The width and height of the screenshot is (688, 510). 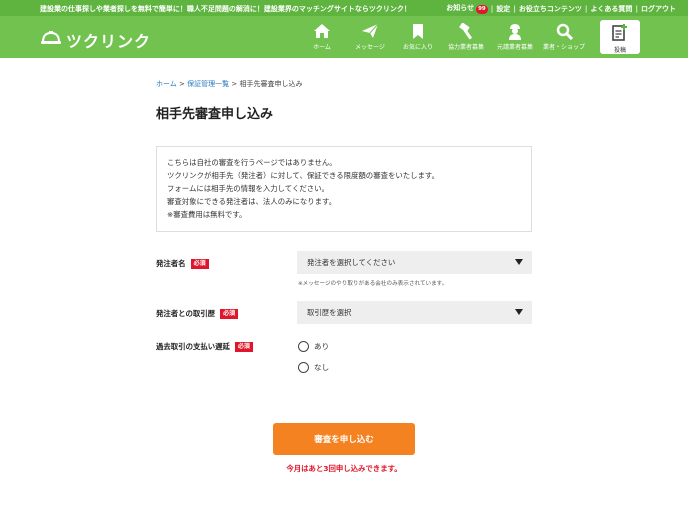 I want to click on search-icon, so click(x=564, y=31).